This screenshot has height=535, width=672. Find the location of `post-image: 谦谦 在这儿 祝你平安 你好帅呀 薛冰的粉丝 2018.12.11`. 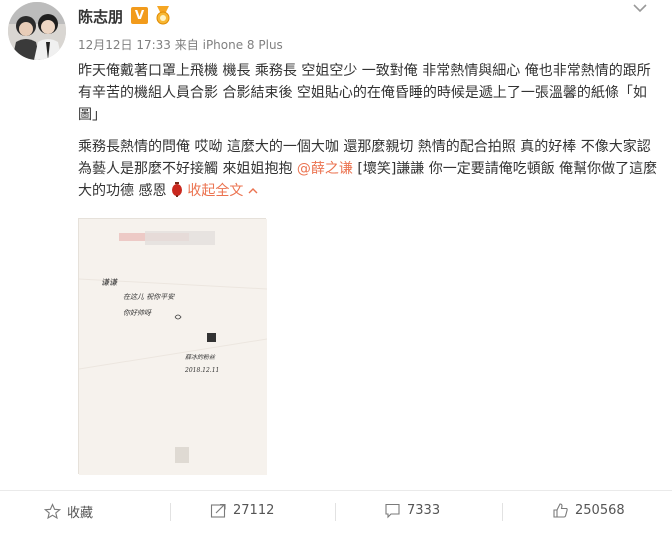

post-image: 谦谦 在这儿 祝你平安 你好帅呀 薛冰的粉丝 2018.12.11 is located at coordinates (173, 346).